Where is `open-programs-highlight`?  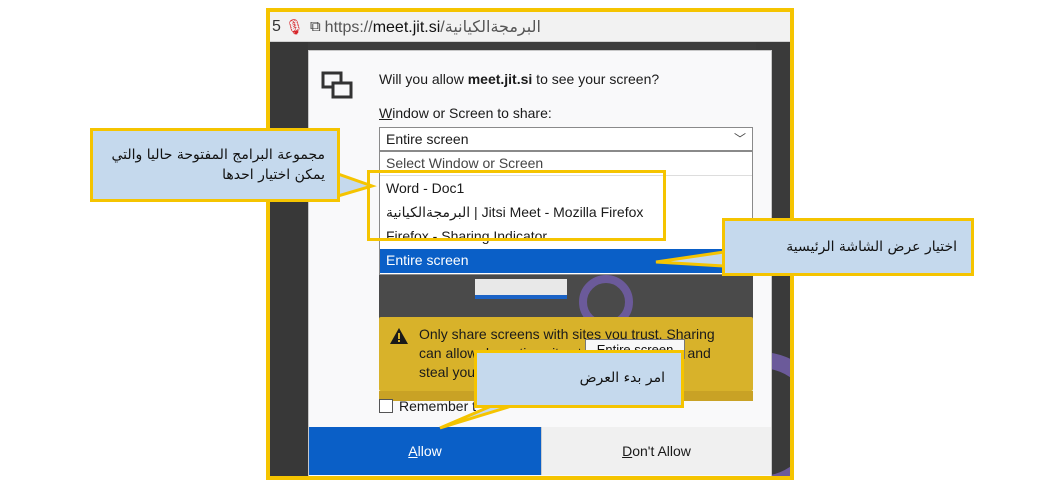
open-programs-highlight is located at coordinates (516, 205).